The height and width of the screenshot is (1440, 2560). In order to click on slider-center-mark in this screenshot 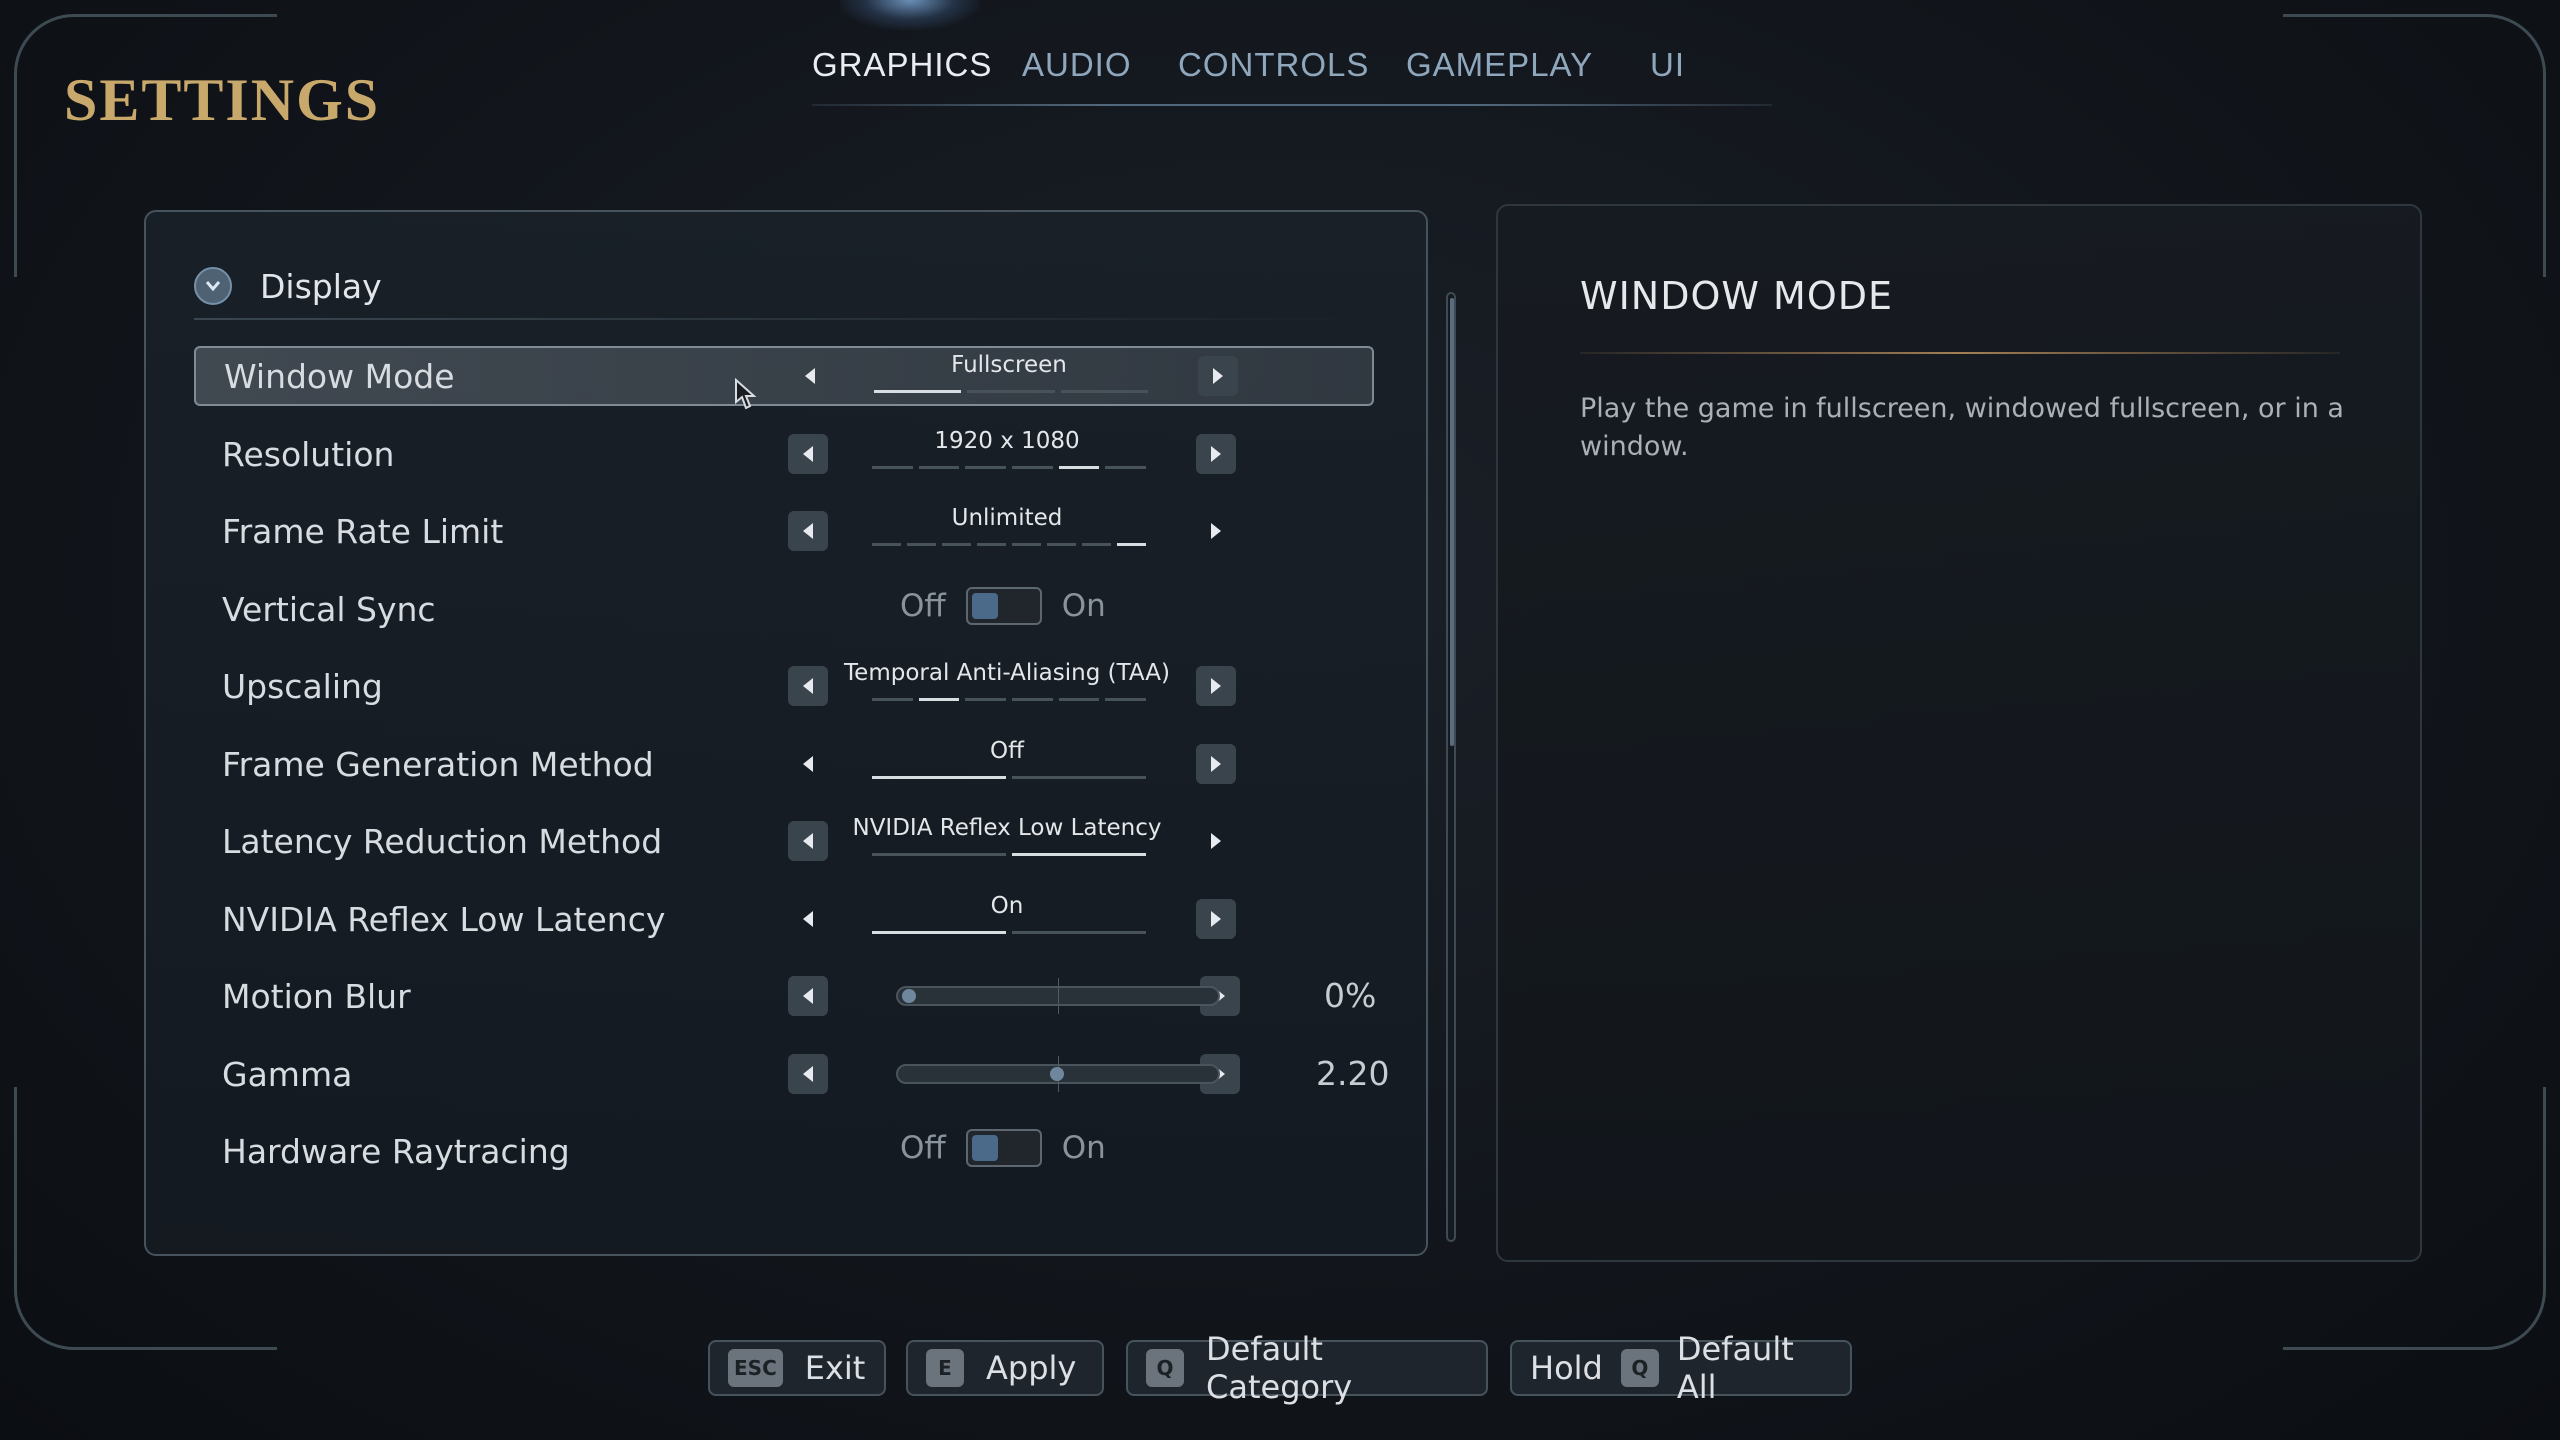, I will do `click(1058, 996)`.